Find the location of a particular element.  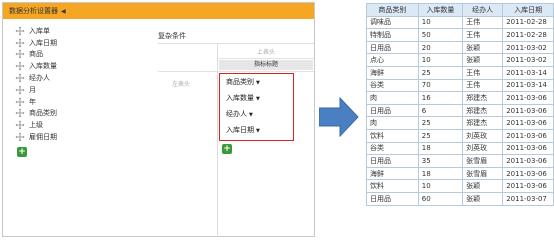

table-cell: 10 is located at coordinates (440, 186).